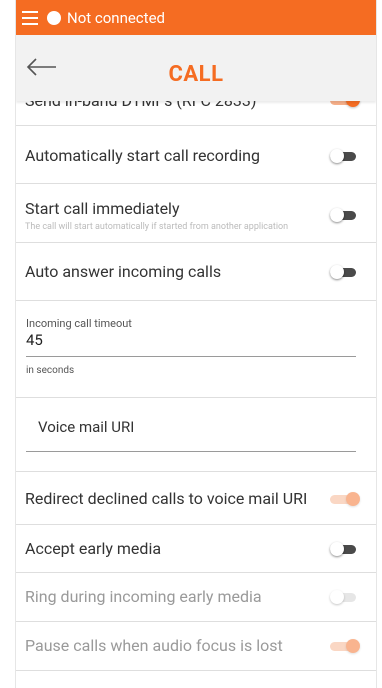 The width and height of the screenshot is (382, 688). What do you see at coordinates (344, 215) in the screenshot?
I see `start-immediately-toggle` at bounding box center [344, 215].